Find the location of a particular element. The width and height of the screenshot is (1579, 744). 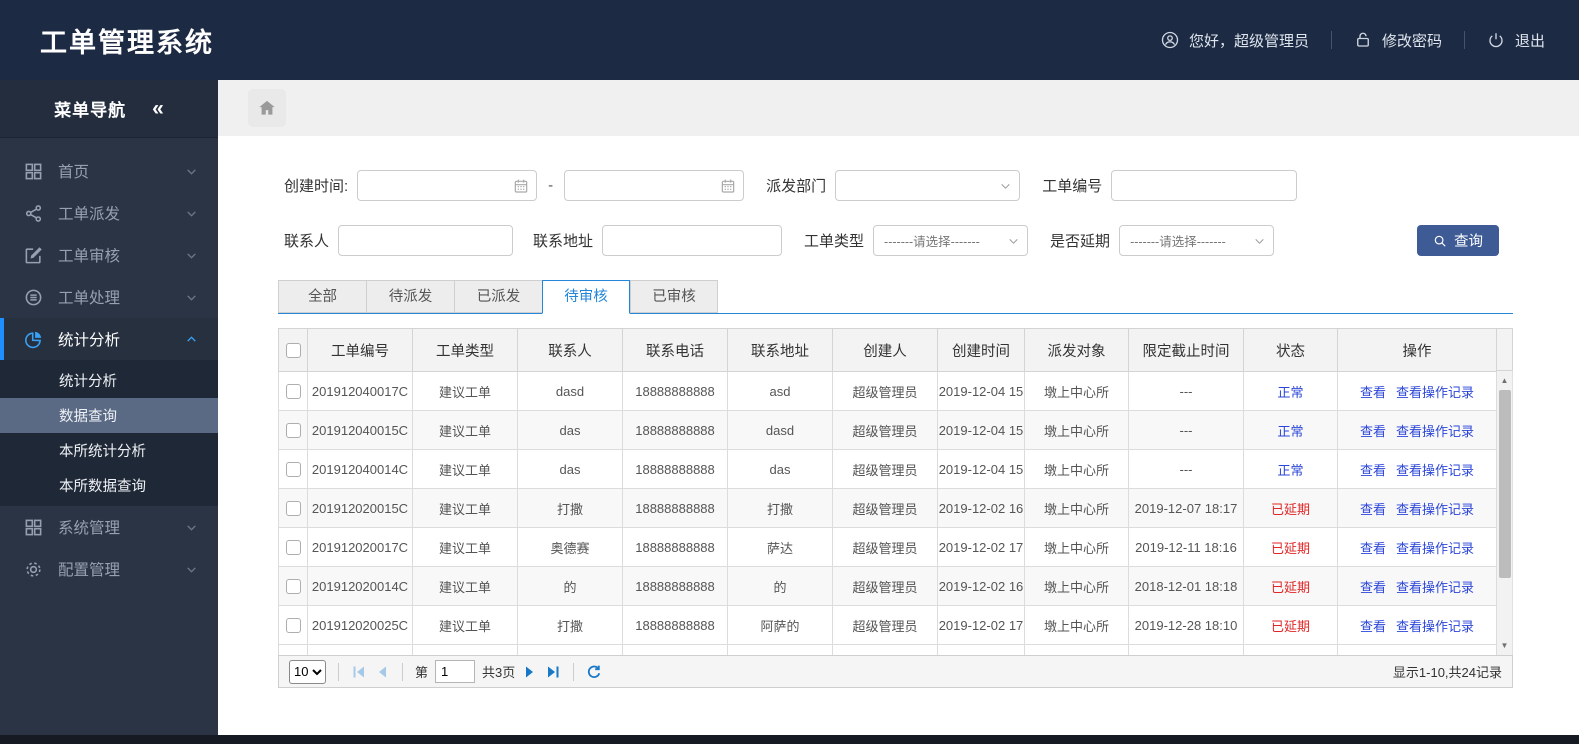

delay-select: -------请选择------- is located at coordinates (1197, 240).